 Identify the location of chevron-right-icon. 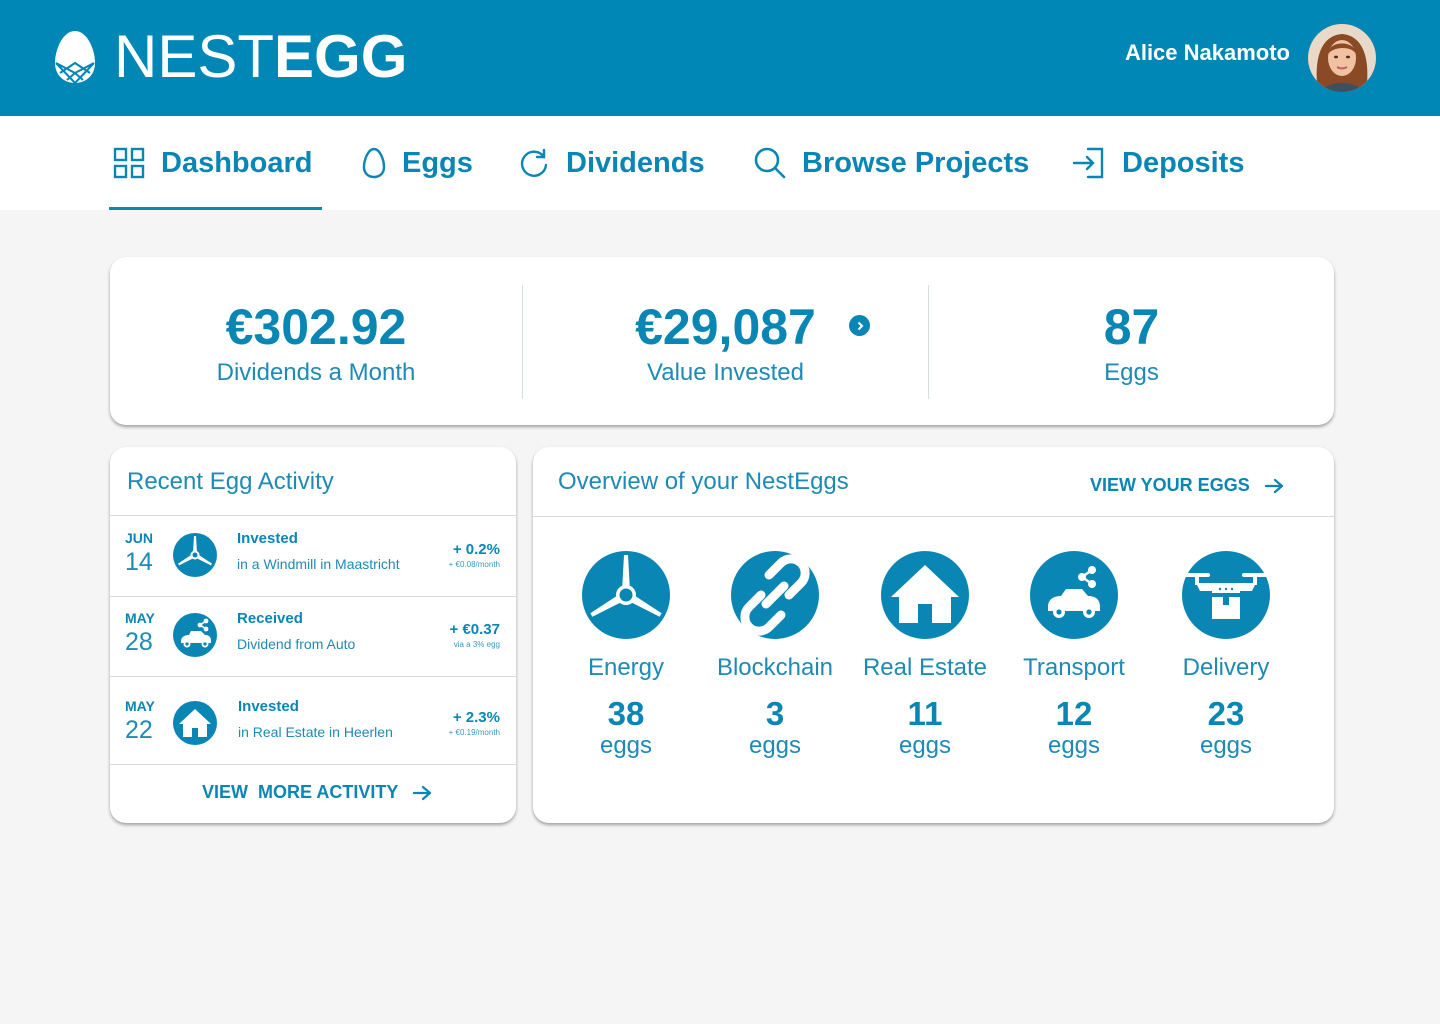
(859, 325).